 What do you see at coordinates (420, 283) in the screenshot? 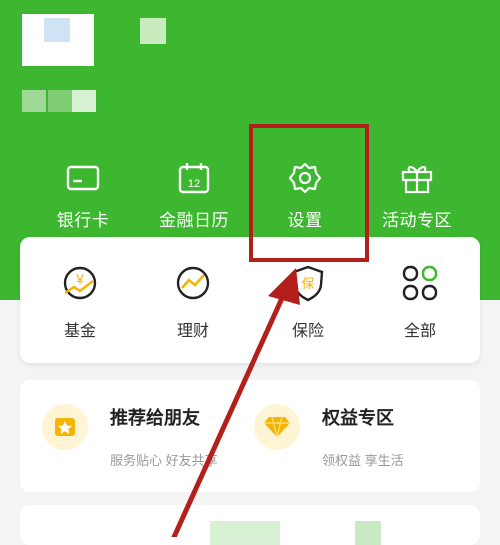
I see `grid-icon` at bounding box center [420, 283].